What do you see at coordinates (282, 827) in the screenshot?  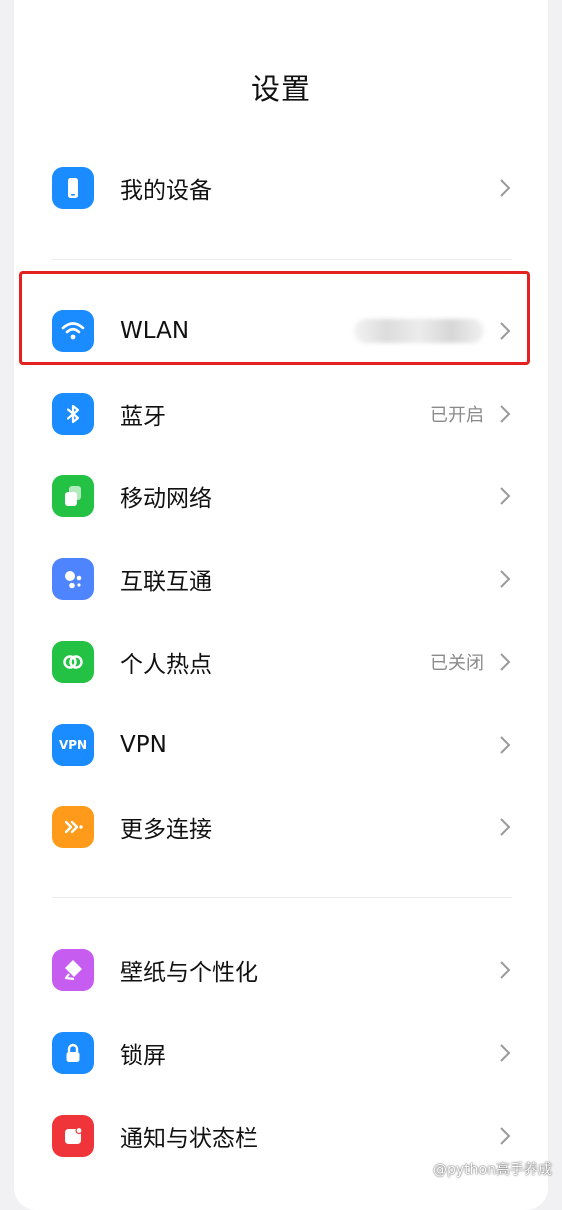 I see `settings-item-more-connections: 更多连接` at bounding box center [282, 827].